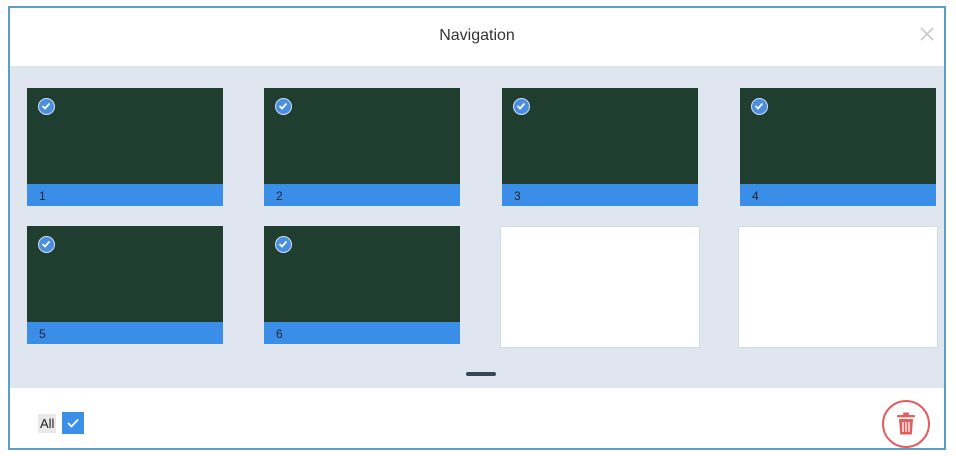  I want to click on dialog-title: Navigation, so click(477, 35).